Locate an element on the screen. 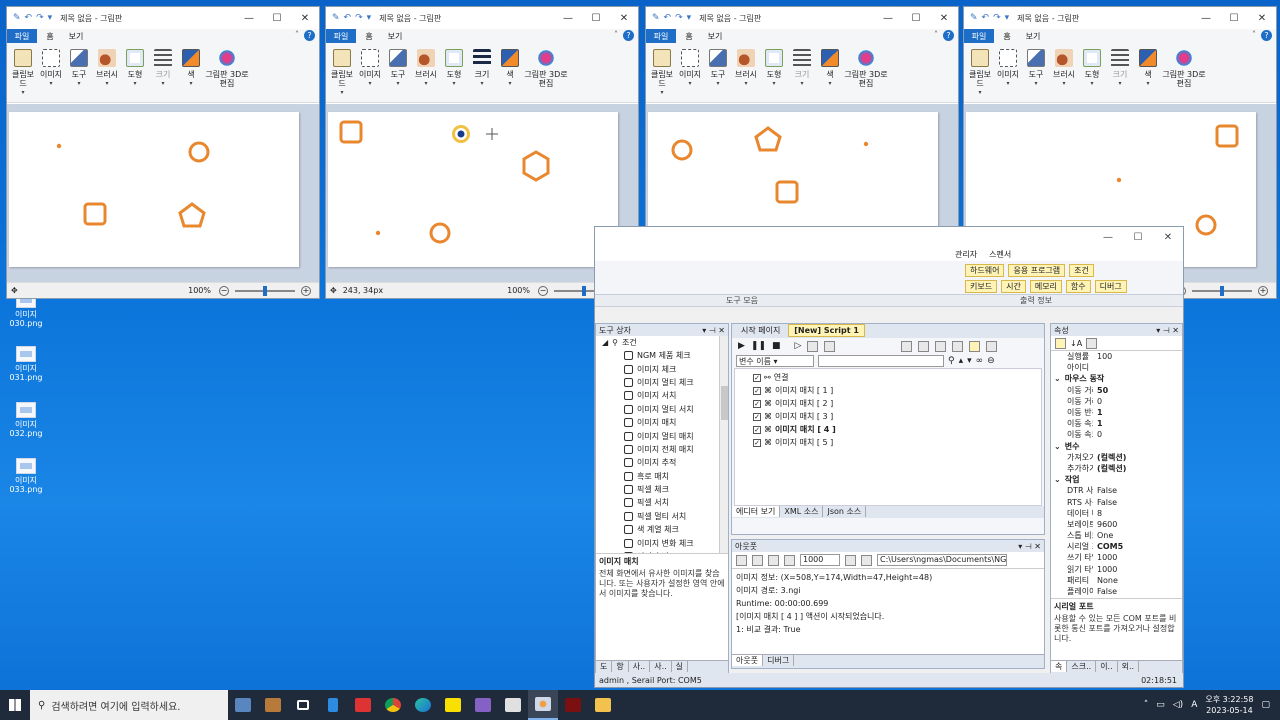 This screenshot has height=720, width=1280. clipboard-button: 클립보드 ▾ is located at coordinates (662, 74).